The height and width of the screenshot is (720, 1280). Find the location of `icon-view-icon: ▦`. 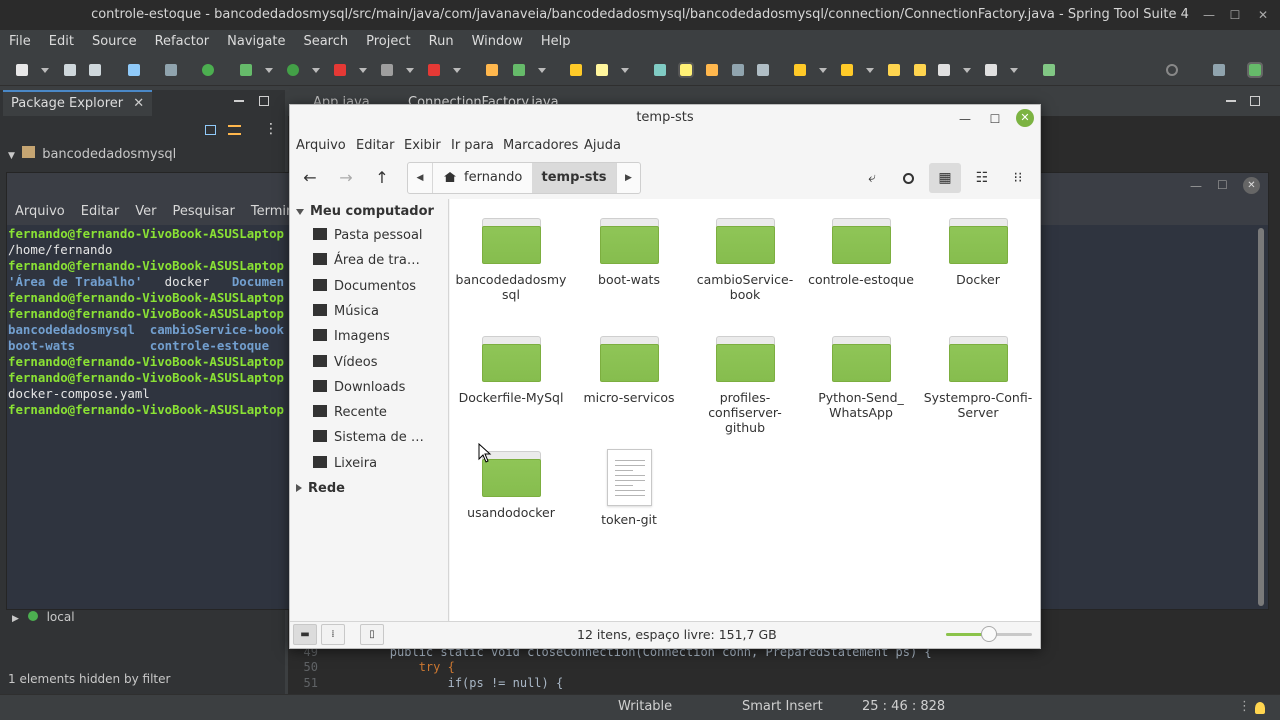

icon-view-icon: ▦ is located at coordinates (945, 178).